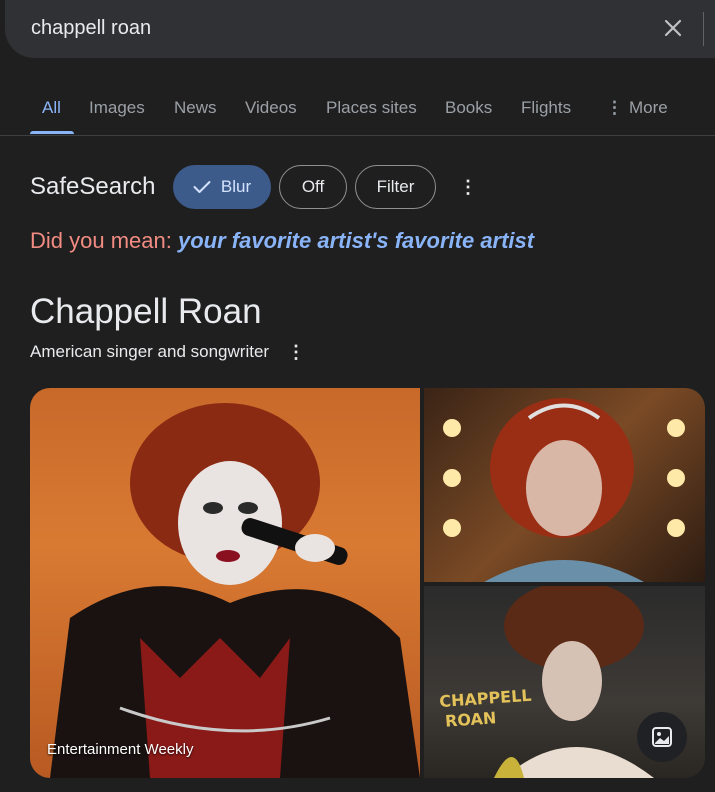 Image resolution: width=715 pixels, height=792 pixels. I want to click on tab-news: News, so click(195, 108).